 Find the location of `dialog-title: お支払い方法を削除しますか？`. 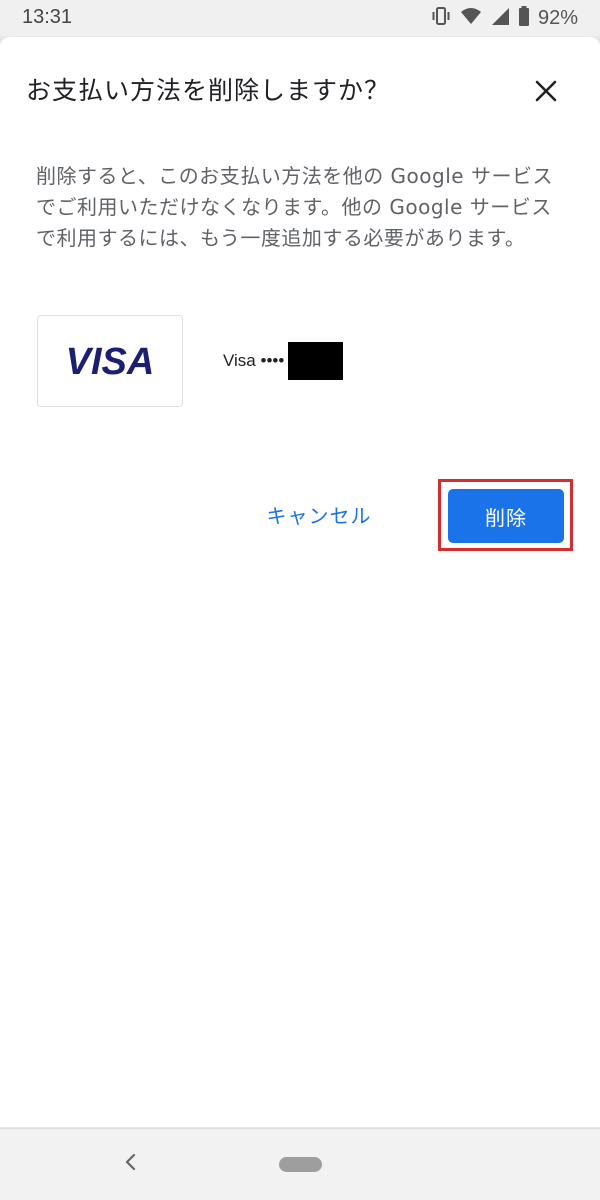

dialog-title: お支払い方法を削除しますか？ is located at coordinates (208, 90).